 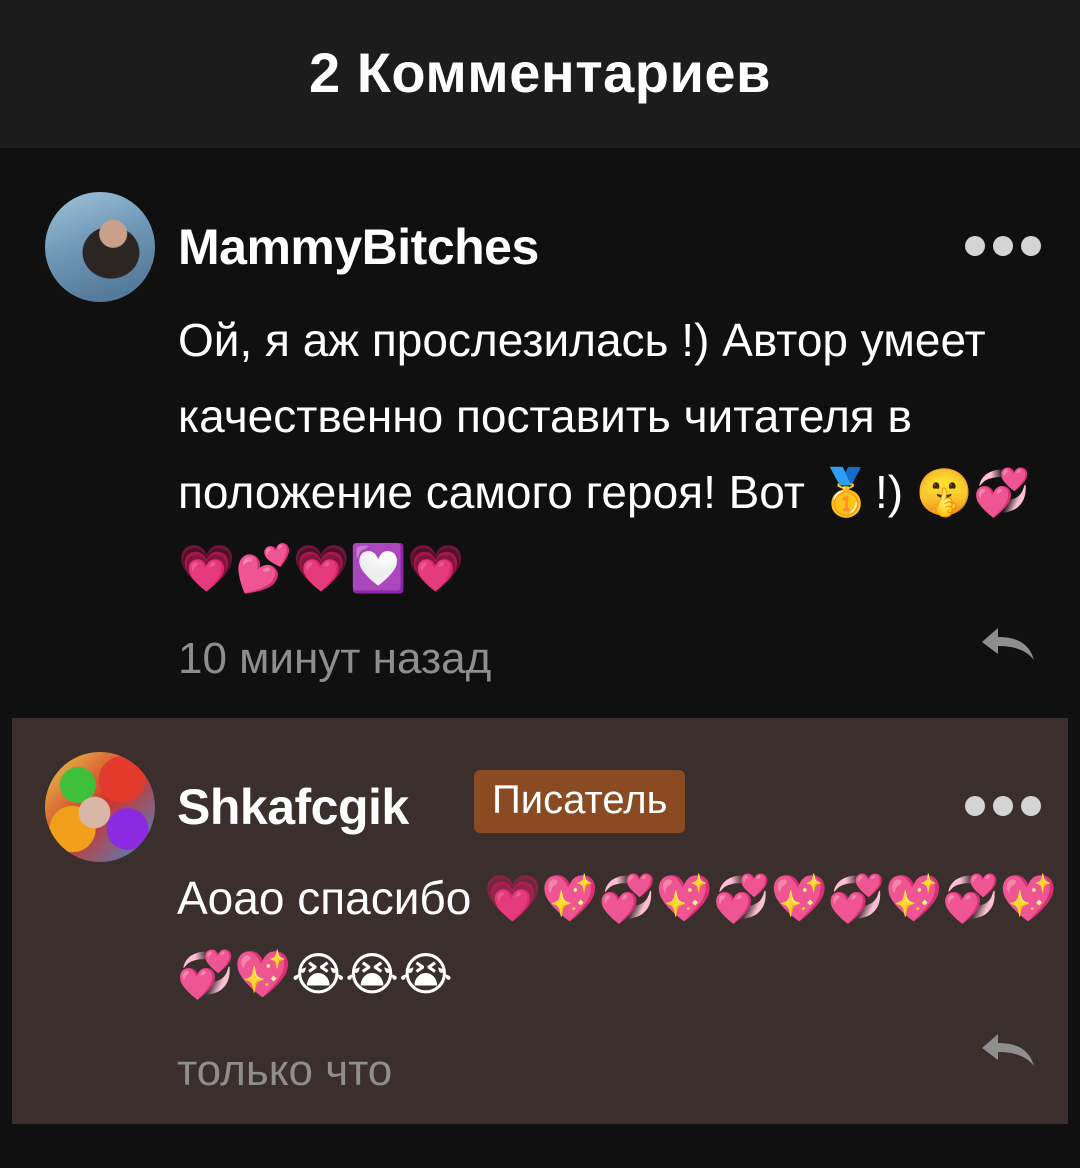 I want to click on page-title: 2 Комментариев, so click(x=540, y=72).